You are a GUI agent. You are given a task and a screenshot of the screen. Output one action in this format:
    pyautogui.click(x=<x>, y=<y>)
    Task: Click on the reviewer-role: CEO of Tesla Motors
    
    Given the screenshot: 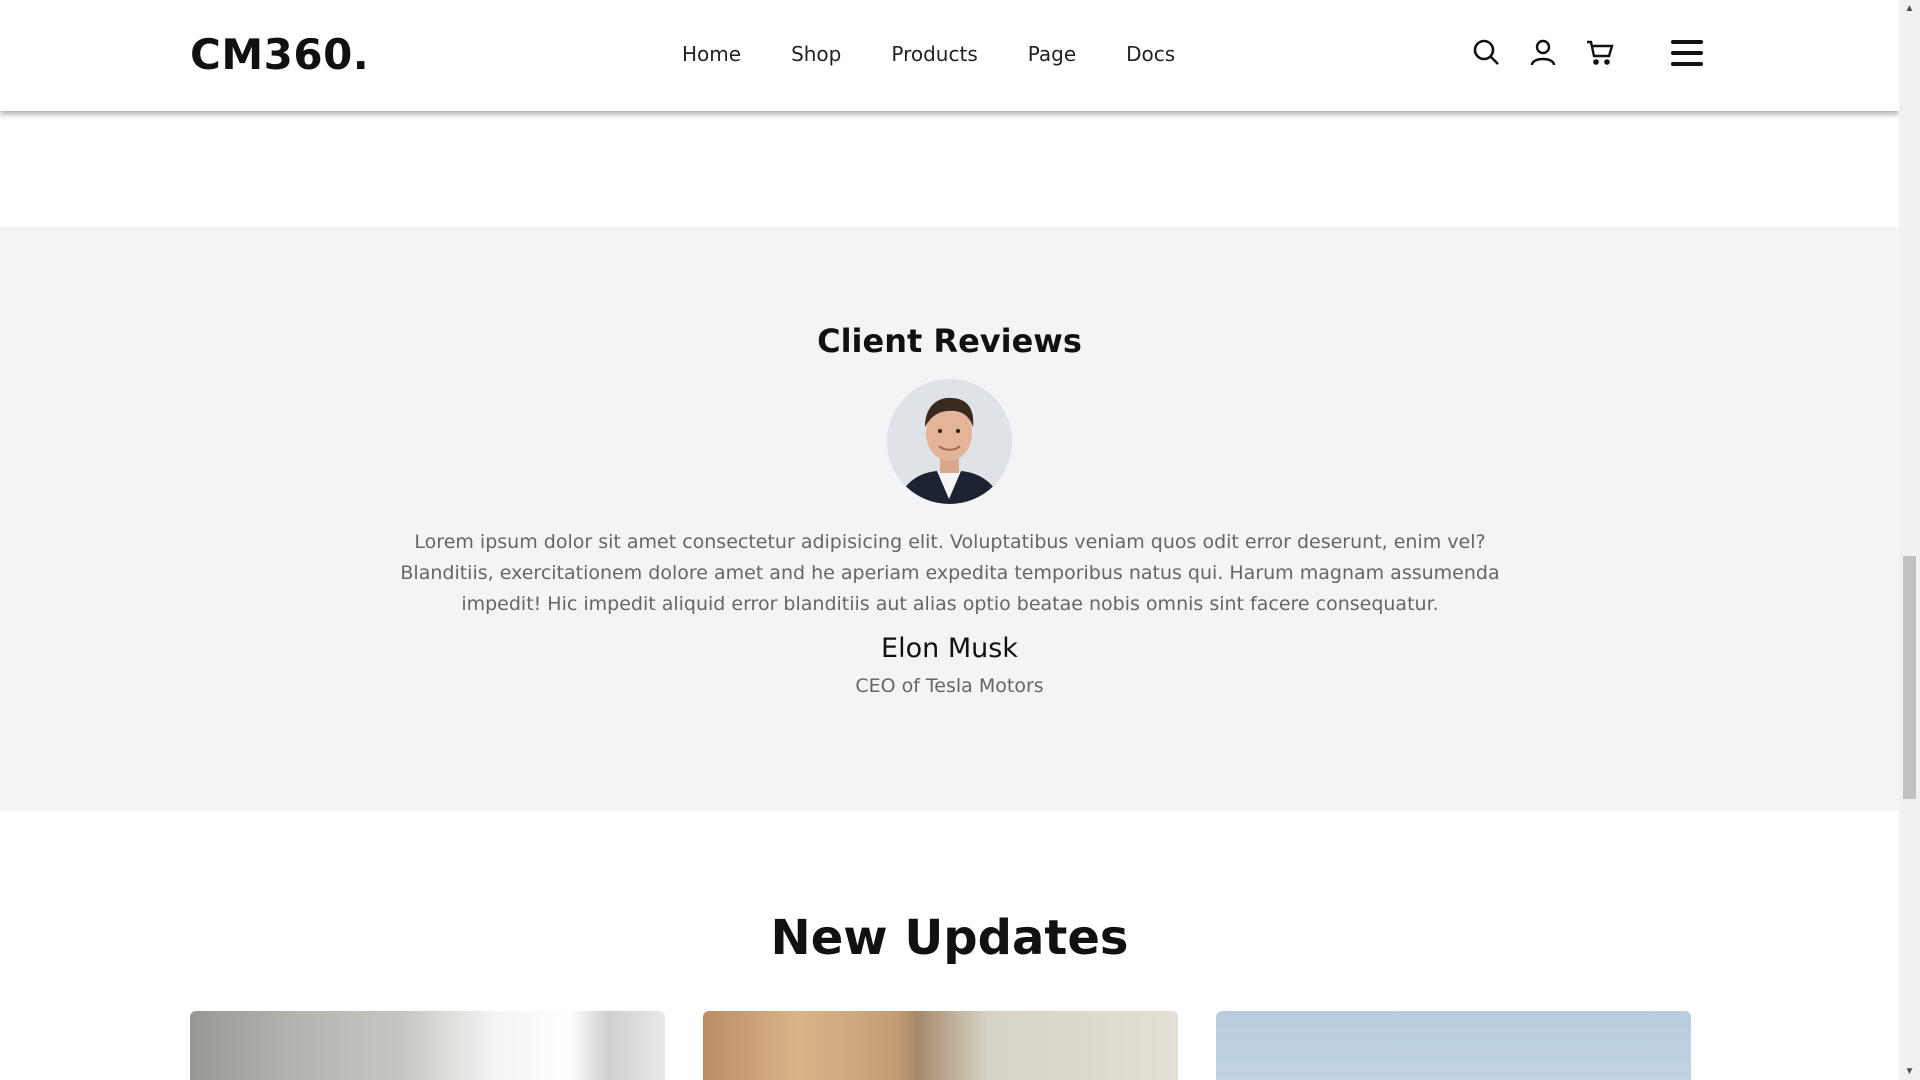 What is the action you would take?
    pyautogui.click(x=949, y=686)
    